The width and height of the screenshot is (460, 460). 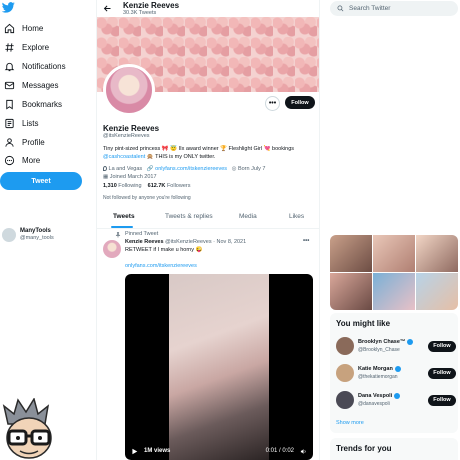 I want to click on profile-avatar, so click(x=129, y=90).